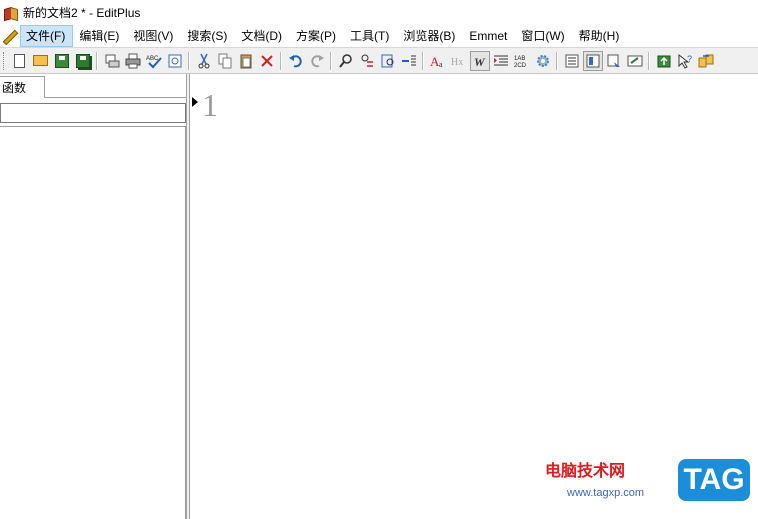  What do you see at coordinates (714, 480) in the screenshot?
I see `watermark-badge: TAG` at bounding box center [714, 480].